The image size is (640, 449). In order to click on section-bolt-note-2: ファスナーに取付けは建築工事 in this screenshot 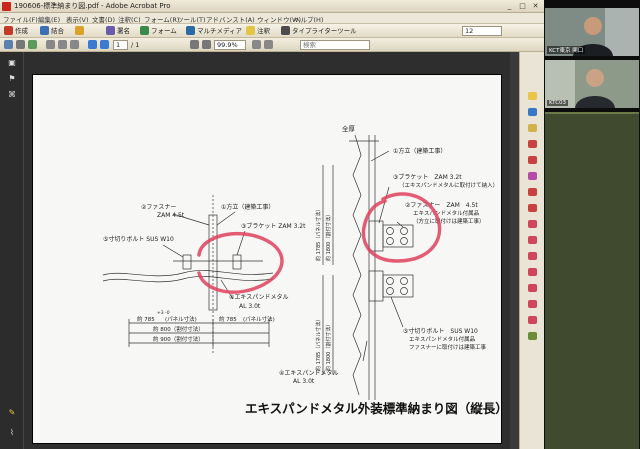, I will do `click(448, 347)`.